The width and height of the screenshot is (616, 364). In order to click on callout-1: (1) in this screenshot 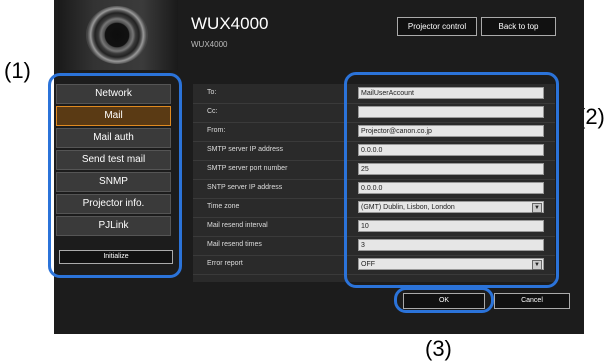, I will do `click(17, 70)`.